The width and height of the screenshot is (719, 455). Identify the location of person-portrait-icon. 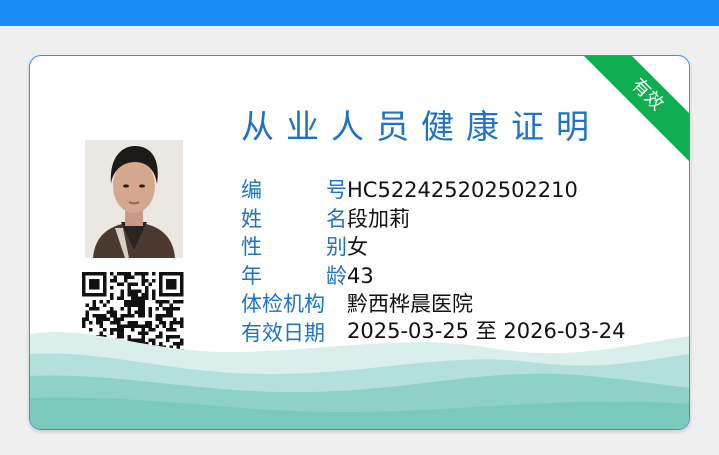
(134, 199).